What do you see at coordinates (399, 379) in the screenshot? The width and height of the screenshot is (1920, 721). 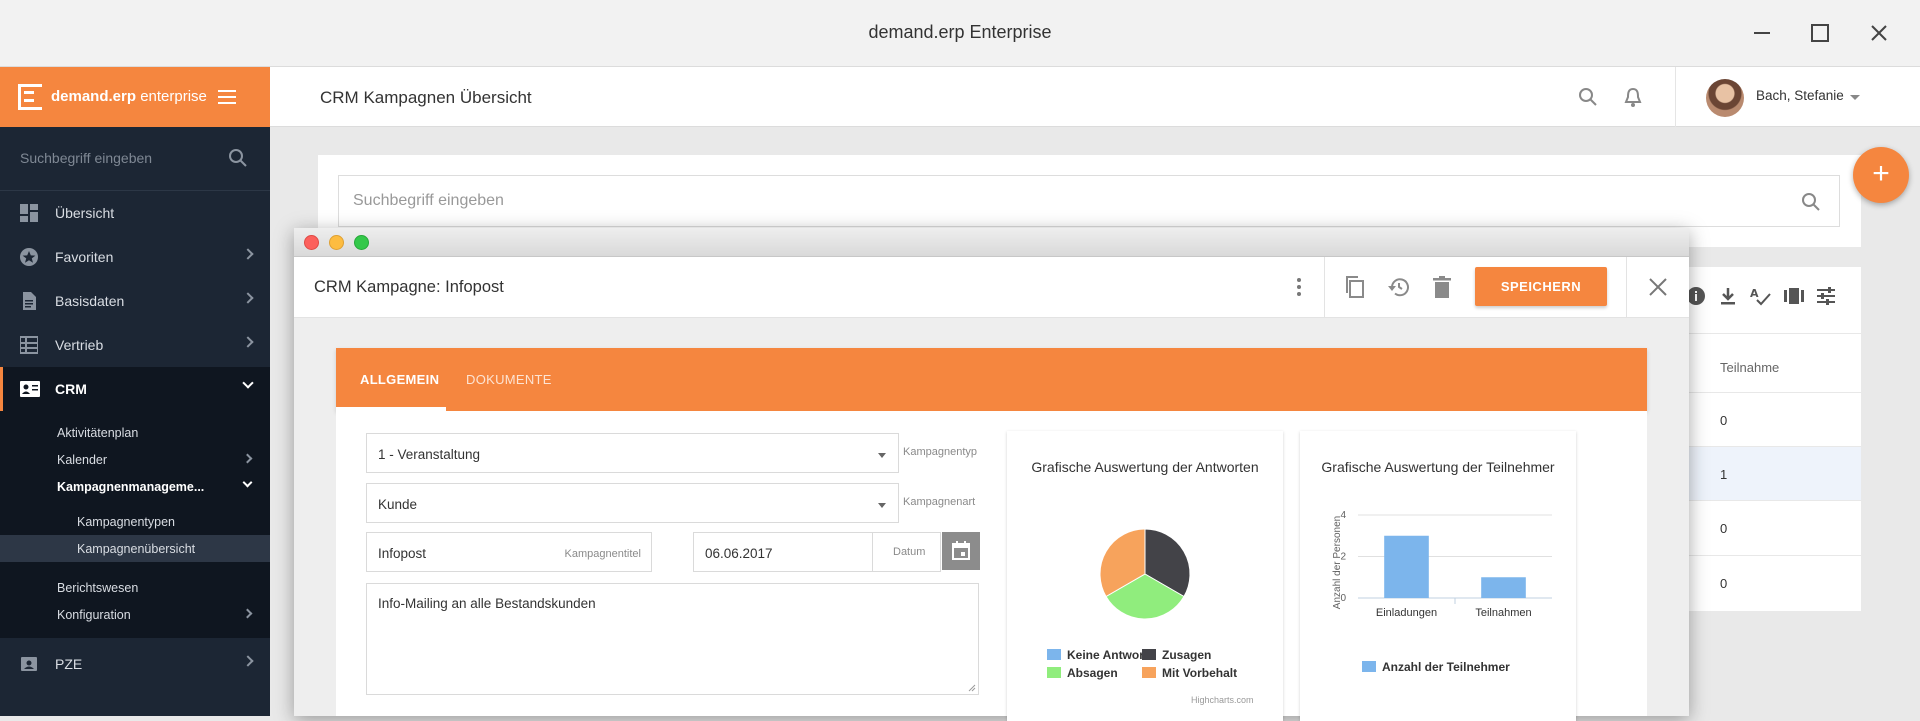 I see `tab-allgemein: ALLGEMEIN` at bounding box center [399, 379].